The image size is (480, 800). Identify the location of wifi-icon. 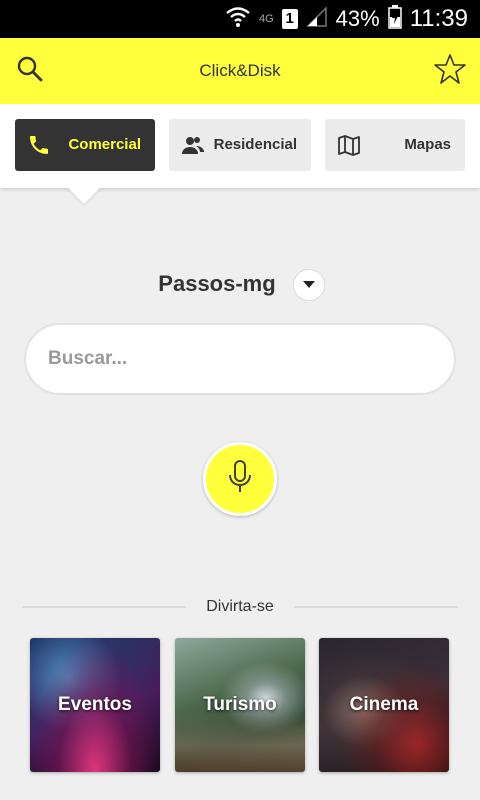
(238, 19).